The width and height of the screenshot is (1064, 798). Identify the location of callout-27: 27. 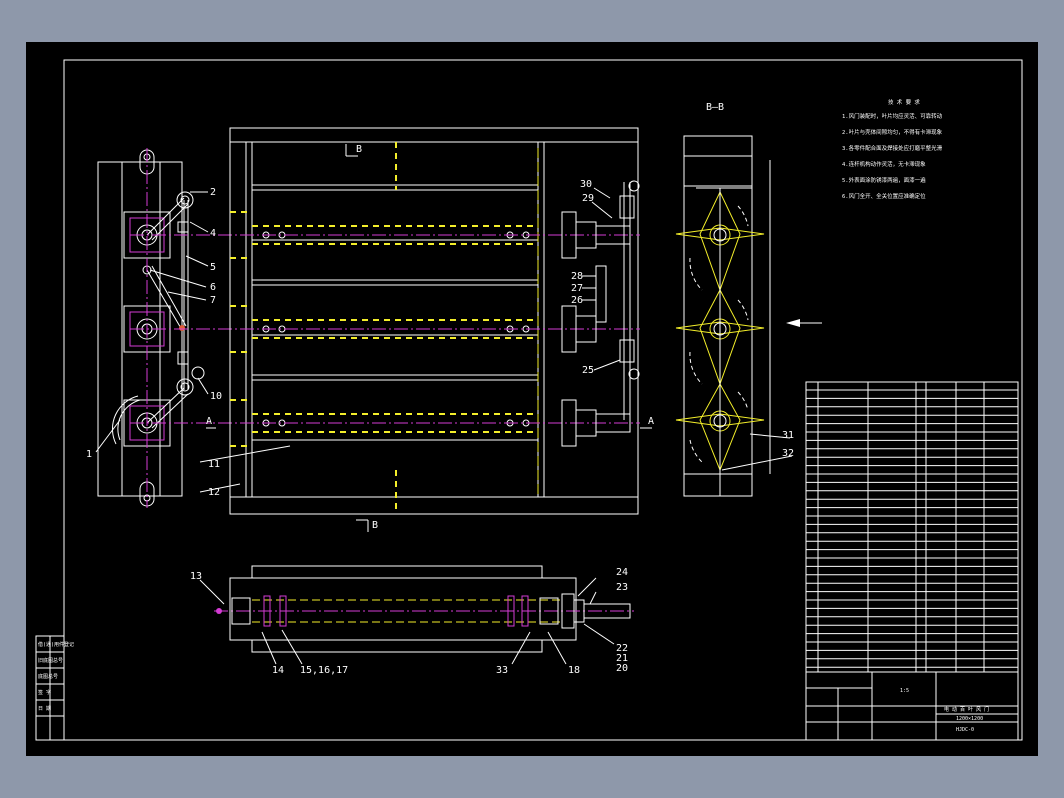
(577, 288).